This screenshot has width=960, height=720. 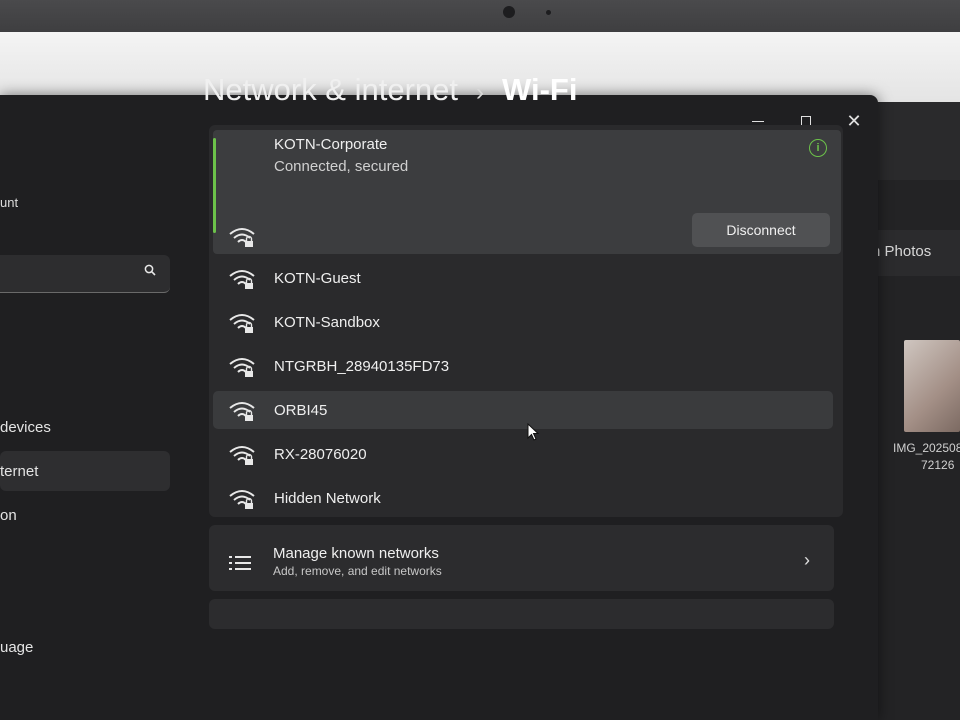 What do you see at coordinates (807, 560) in the screenshot?
I see `chevron-right-icon: ›` at bounding box center [807, 560].